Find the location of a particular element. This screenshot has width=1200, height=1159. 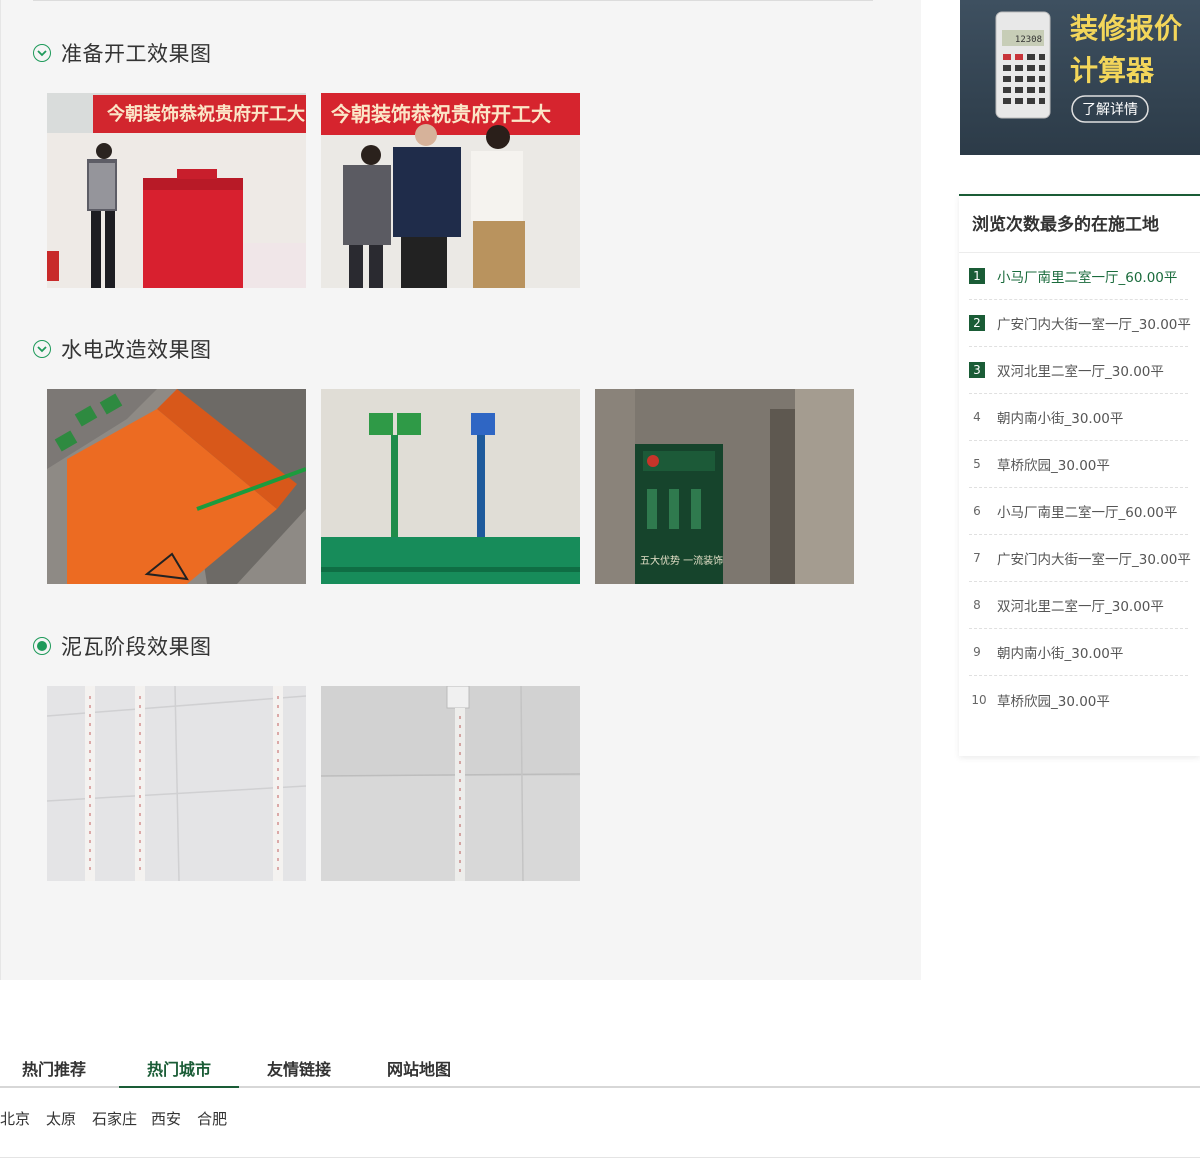

rank-number: 5 is located at coordinates (977, 464).